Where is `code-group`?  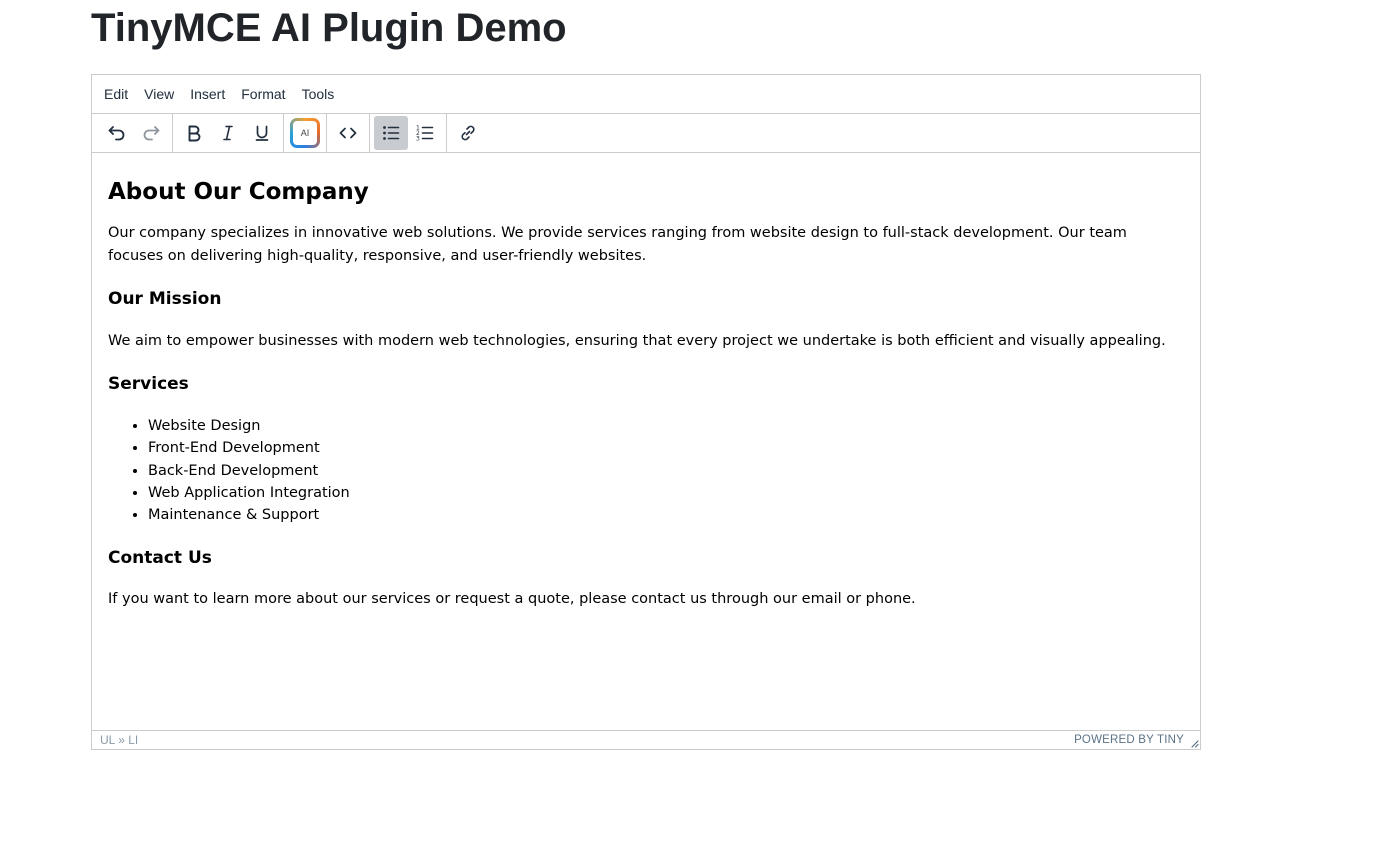
code-group is located at coordinates (348, 133).